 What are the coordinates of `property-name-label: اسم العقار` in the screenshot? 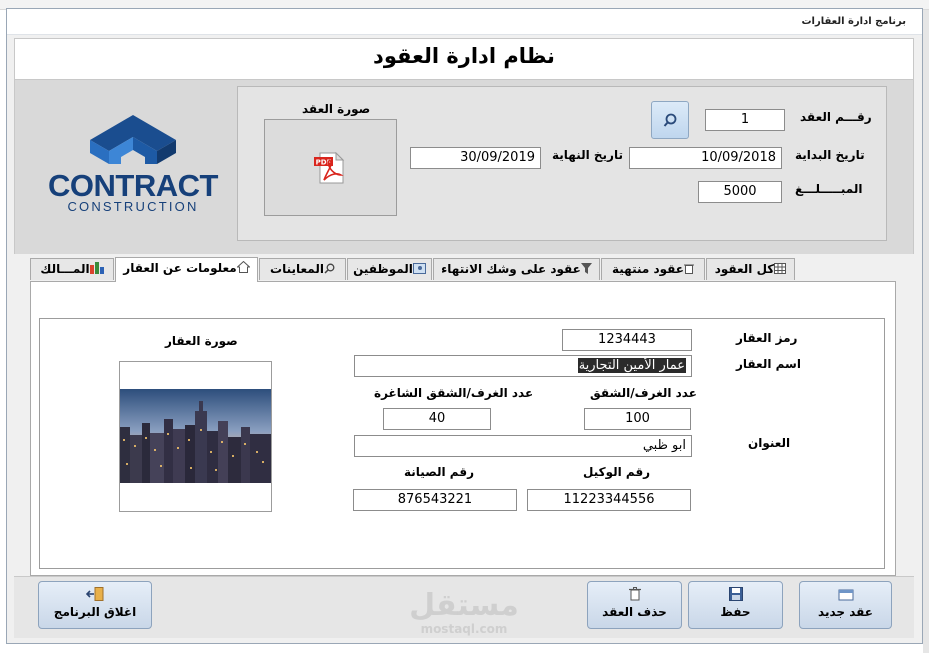 It's located at (768, 364).